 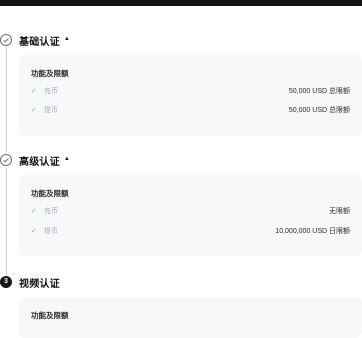 What do you see at coordinates (39, 284) in the screenshot?
I see `step-title: 视频认证` at bounding box center [39, 284].